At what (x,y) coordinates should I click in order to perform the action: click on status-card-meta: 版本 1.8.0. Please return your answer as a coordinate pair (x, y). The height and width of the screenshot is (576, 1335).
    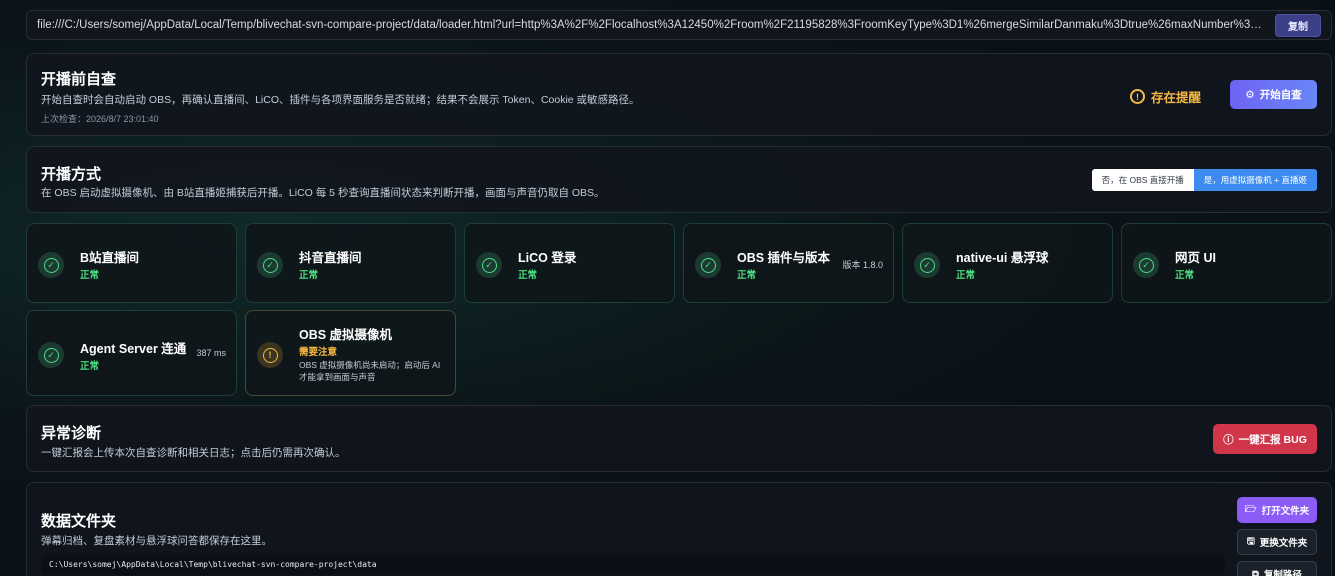
    Looking at the image, I should click on (862, 265).